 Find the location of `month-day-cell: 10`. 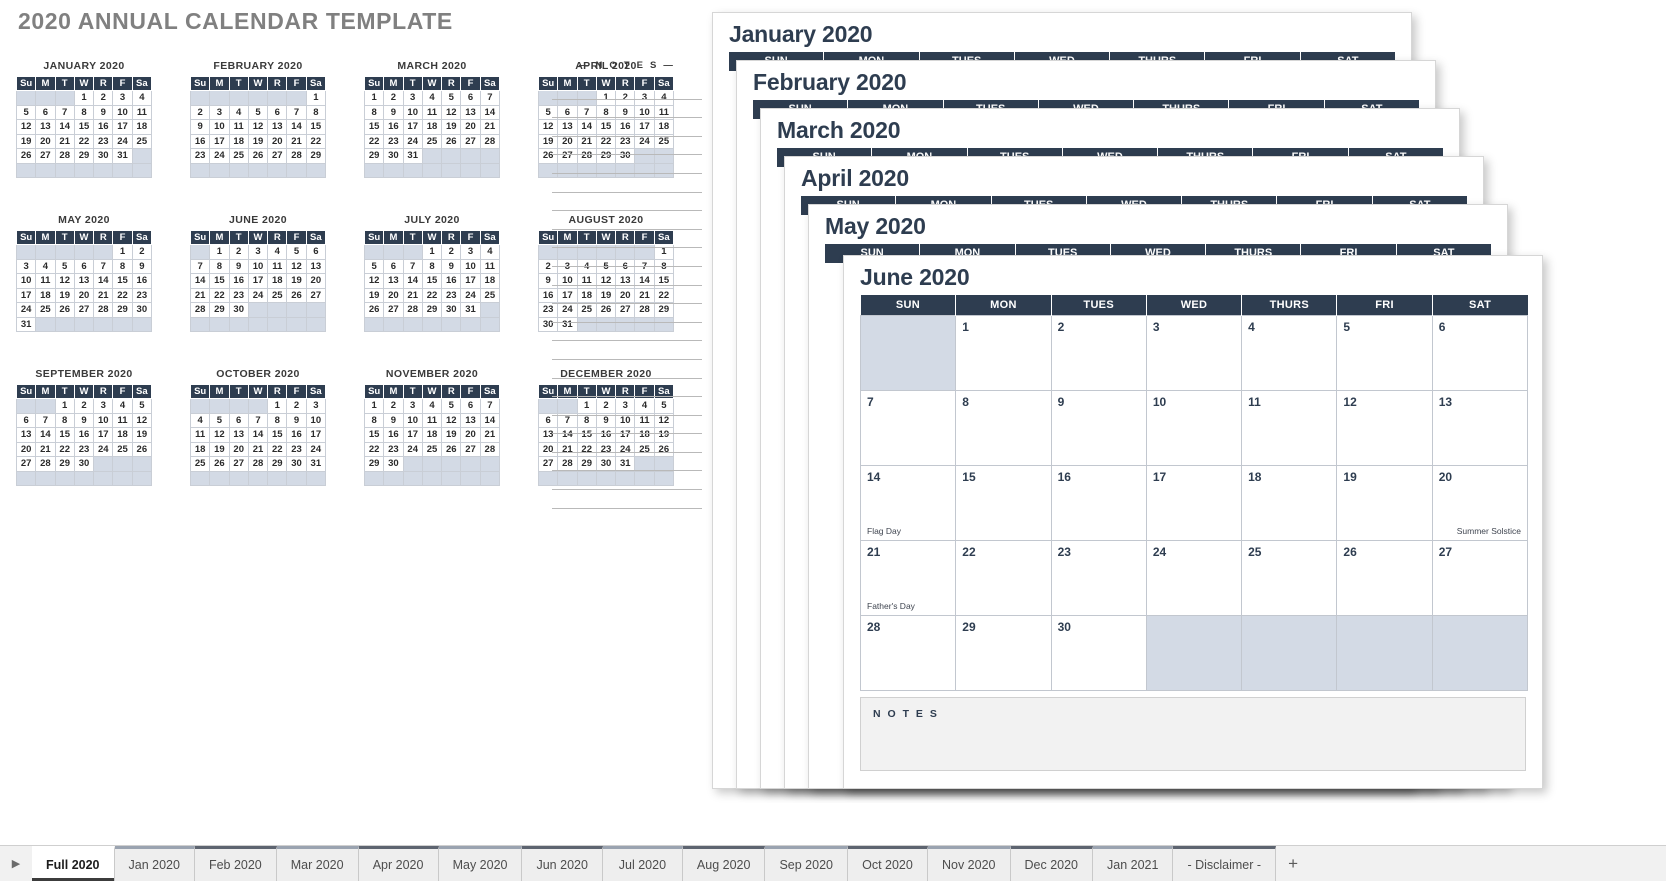

month-day-cell: 10 is located at coordinates (1194, 427).